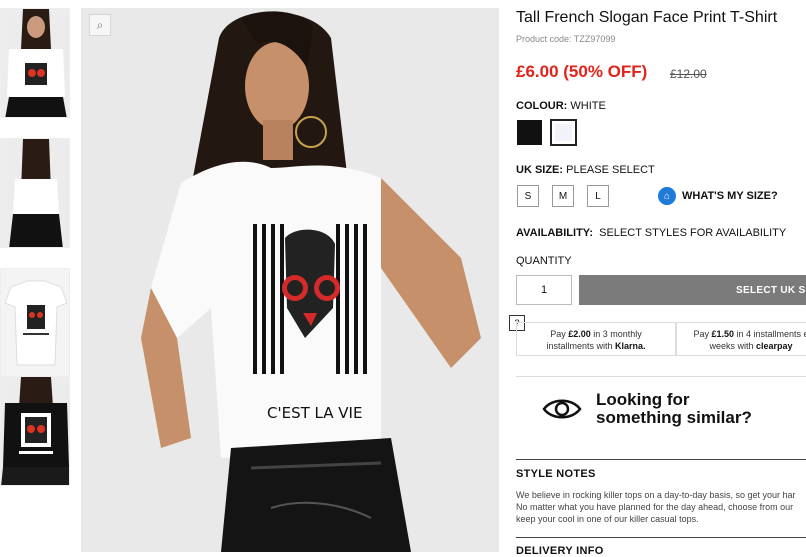 The image size is (806, 557). I want to click on colour-row: COLOUR: WHITE, so click(561, 106).